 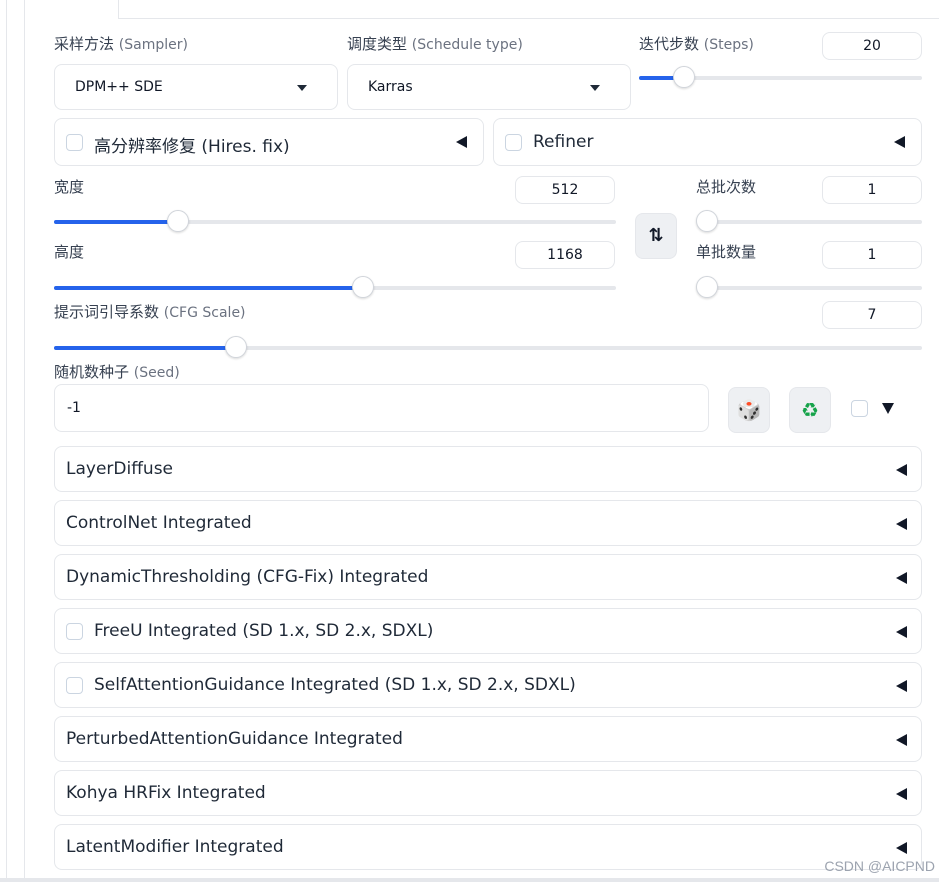 What do you see at coordinates (872, 190) in the screenshot?
I see `batch-count-input: 1` at bounding box center [872, 190].